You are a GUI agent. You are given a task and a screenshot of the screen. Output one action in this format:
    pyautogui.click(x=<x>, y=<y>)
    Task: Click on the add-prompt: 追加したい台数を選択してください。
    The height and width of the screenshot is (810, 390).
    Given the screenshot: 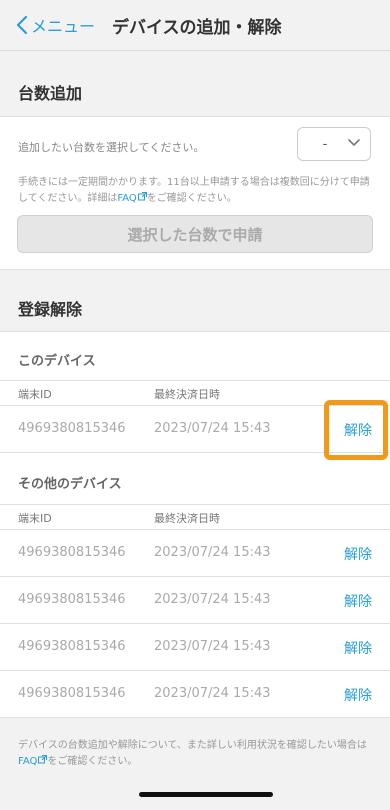 What is the action you would take?
    pyautogui.click(x=111, y=147)
    